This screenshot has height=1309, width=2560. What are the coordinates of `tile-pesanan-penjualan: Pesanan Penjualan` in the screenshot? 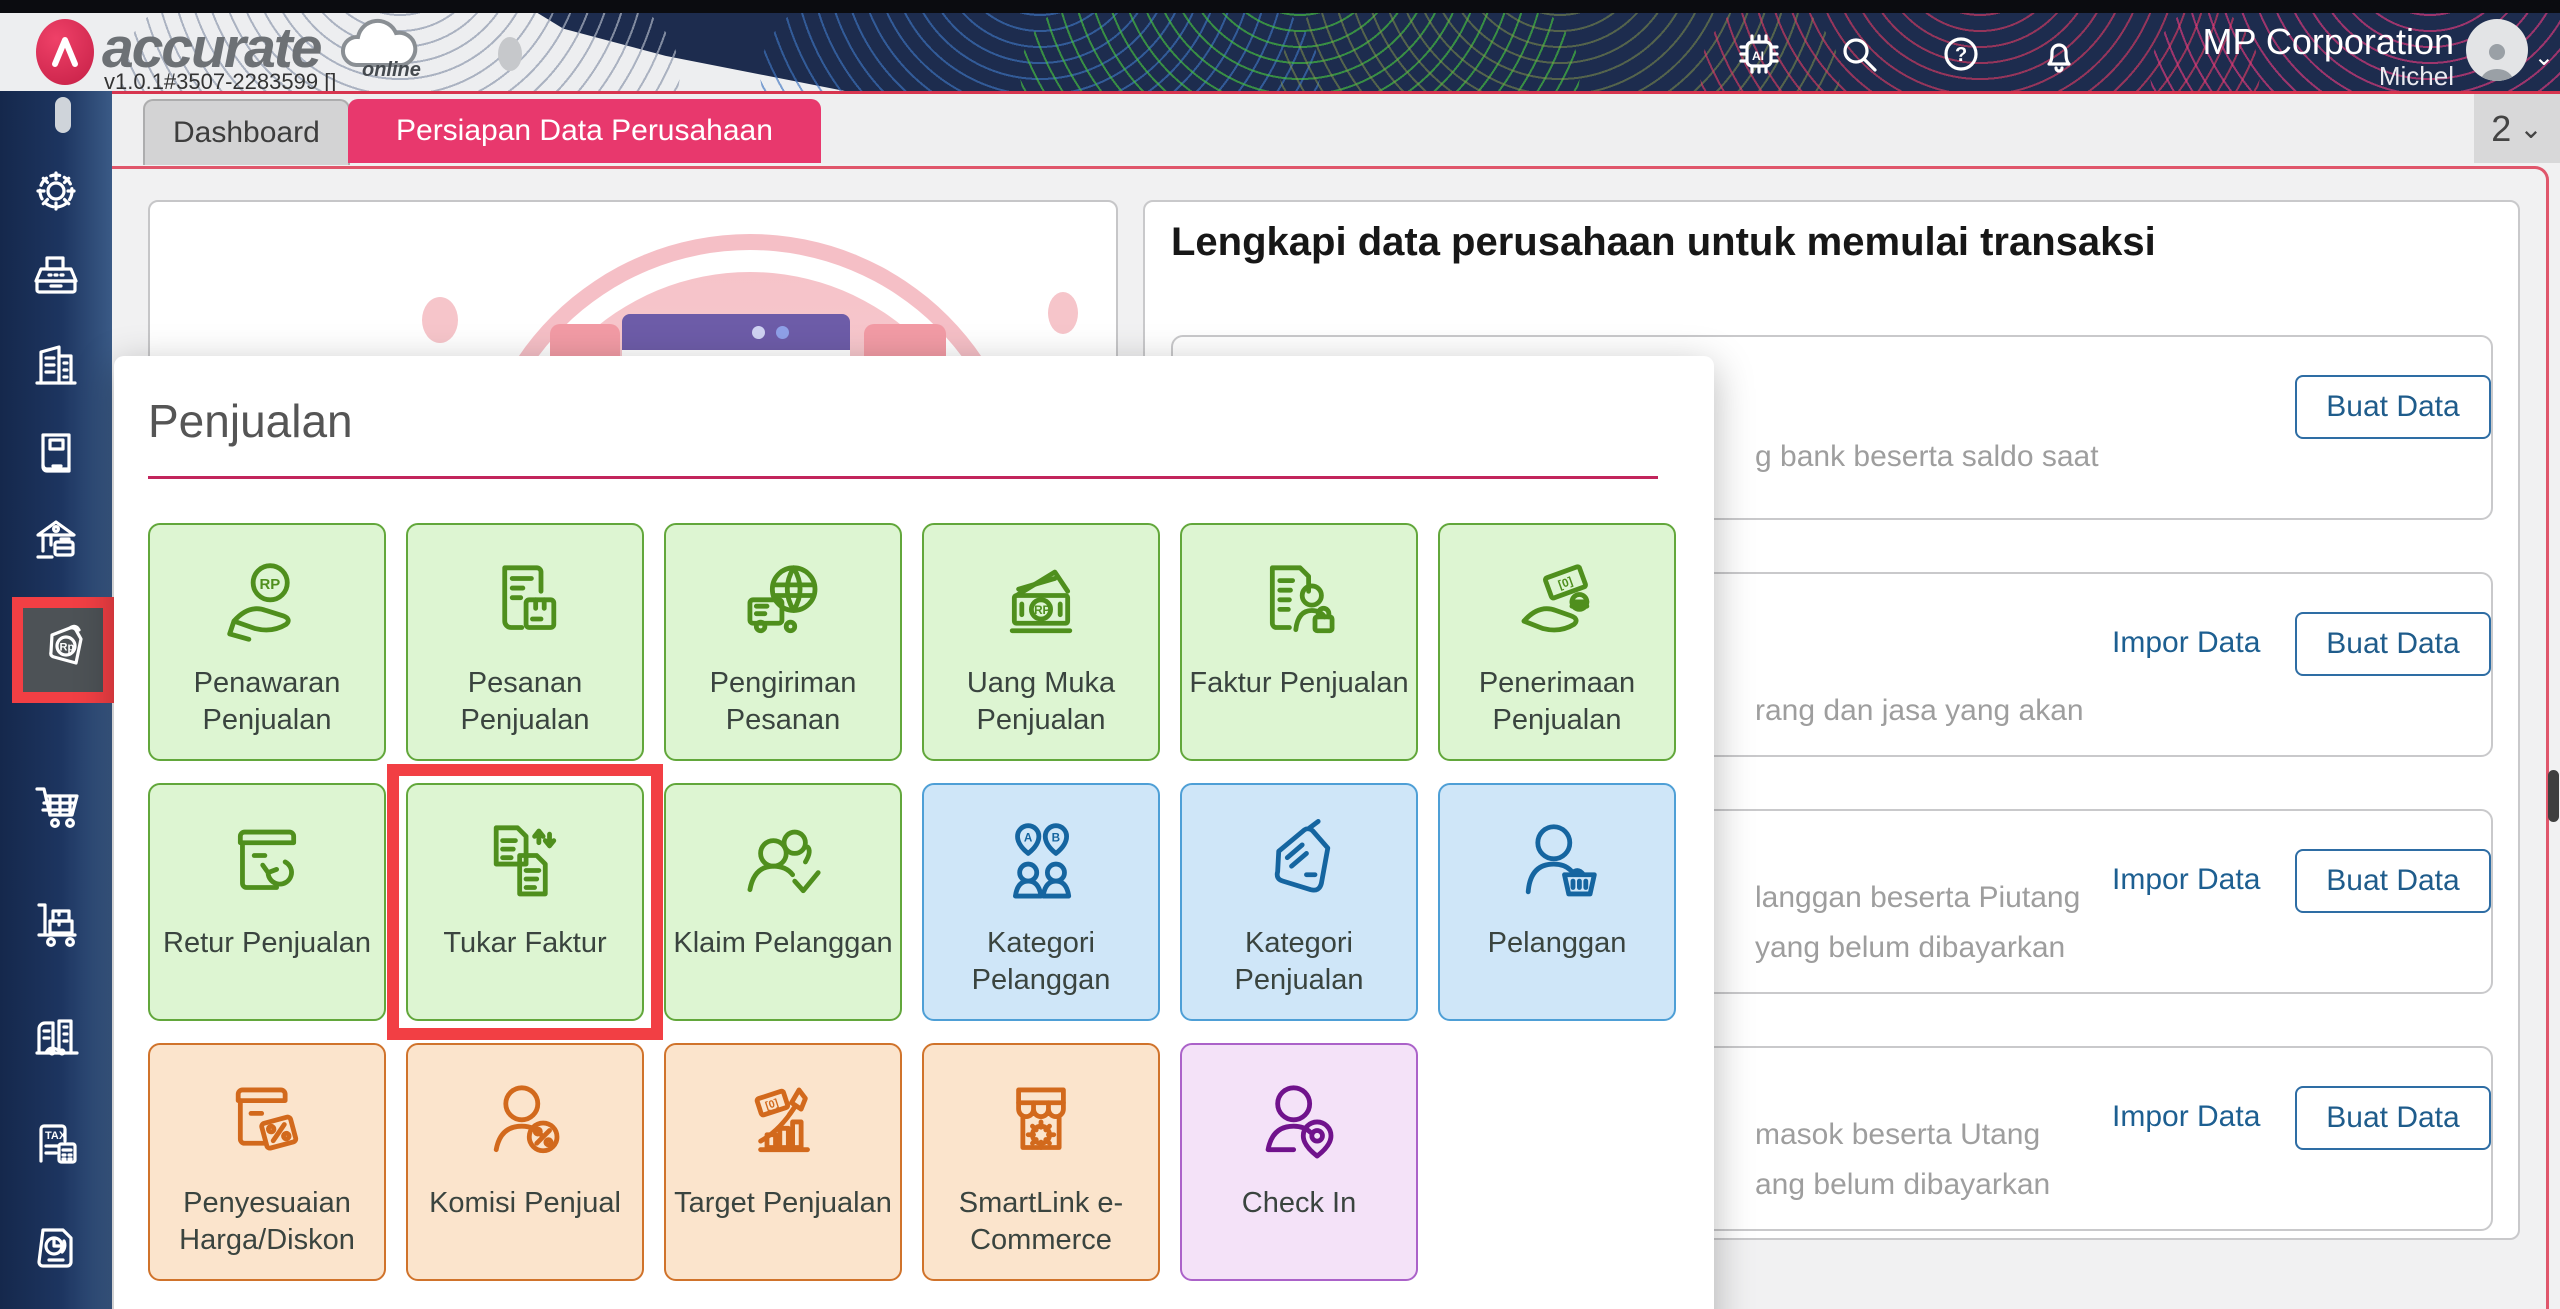 It's located at (525, 642).